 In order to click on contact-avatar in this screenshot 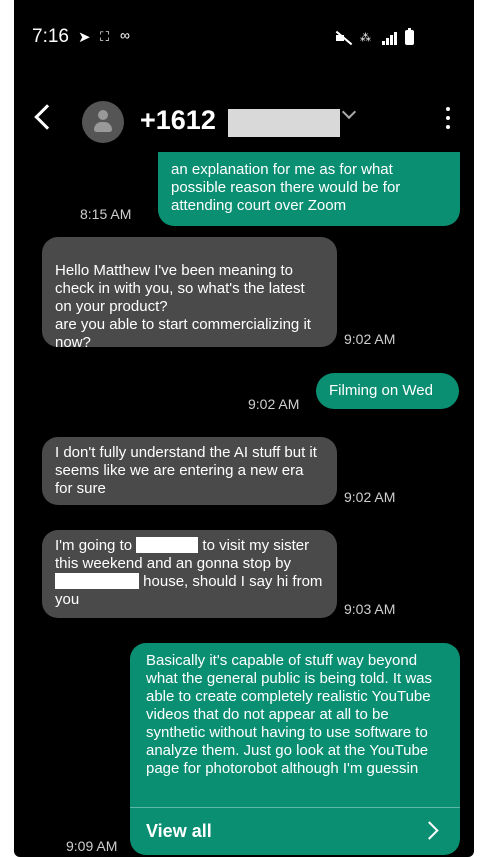, I will do `click(103, 122)`.